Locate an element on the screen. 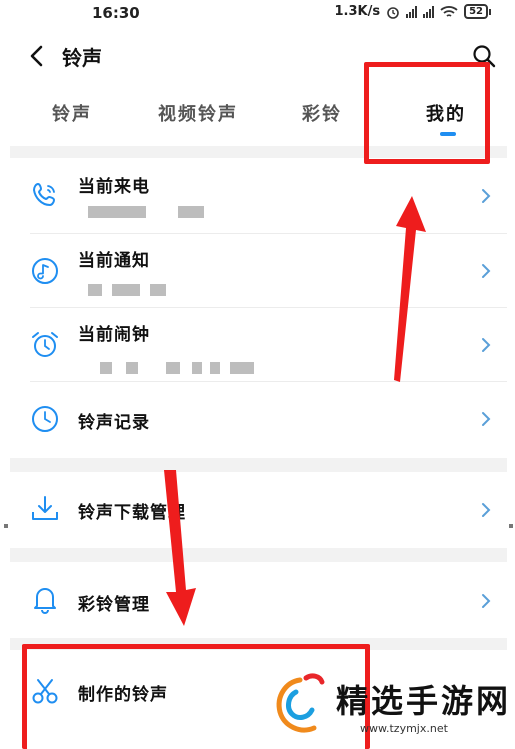  tab-crbt: 彩铃 is located at coordinates (322, 113).